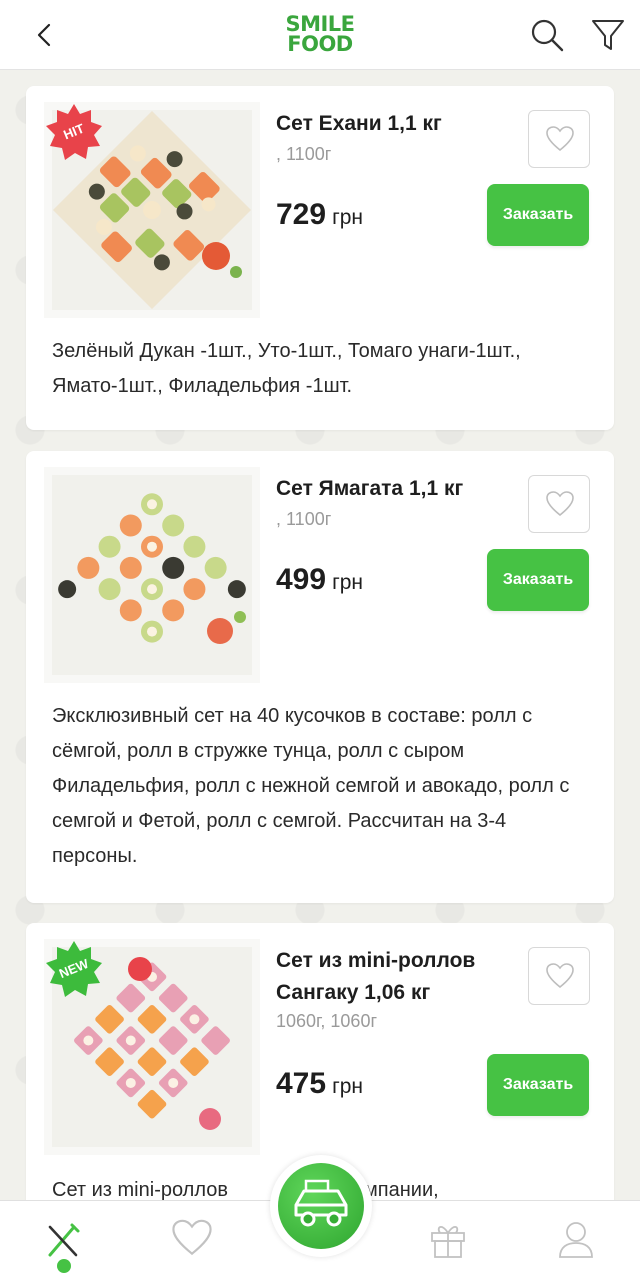 The height and width of the screenshot is (1280, 640). Describe the element at coordinates (376, 215) in the screenshot. I see `product-price: 729 грн` at that location.